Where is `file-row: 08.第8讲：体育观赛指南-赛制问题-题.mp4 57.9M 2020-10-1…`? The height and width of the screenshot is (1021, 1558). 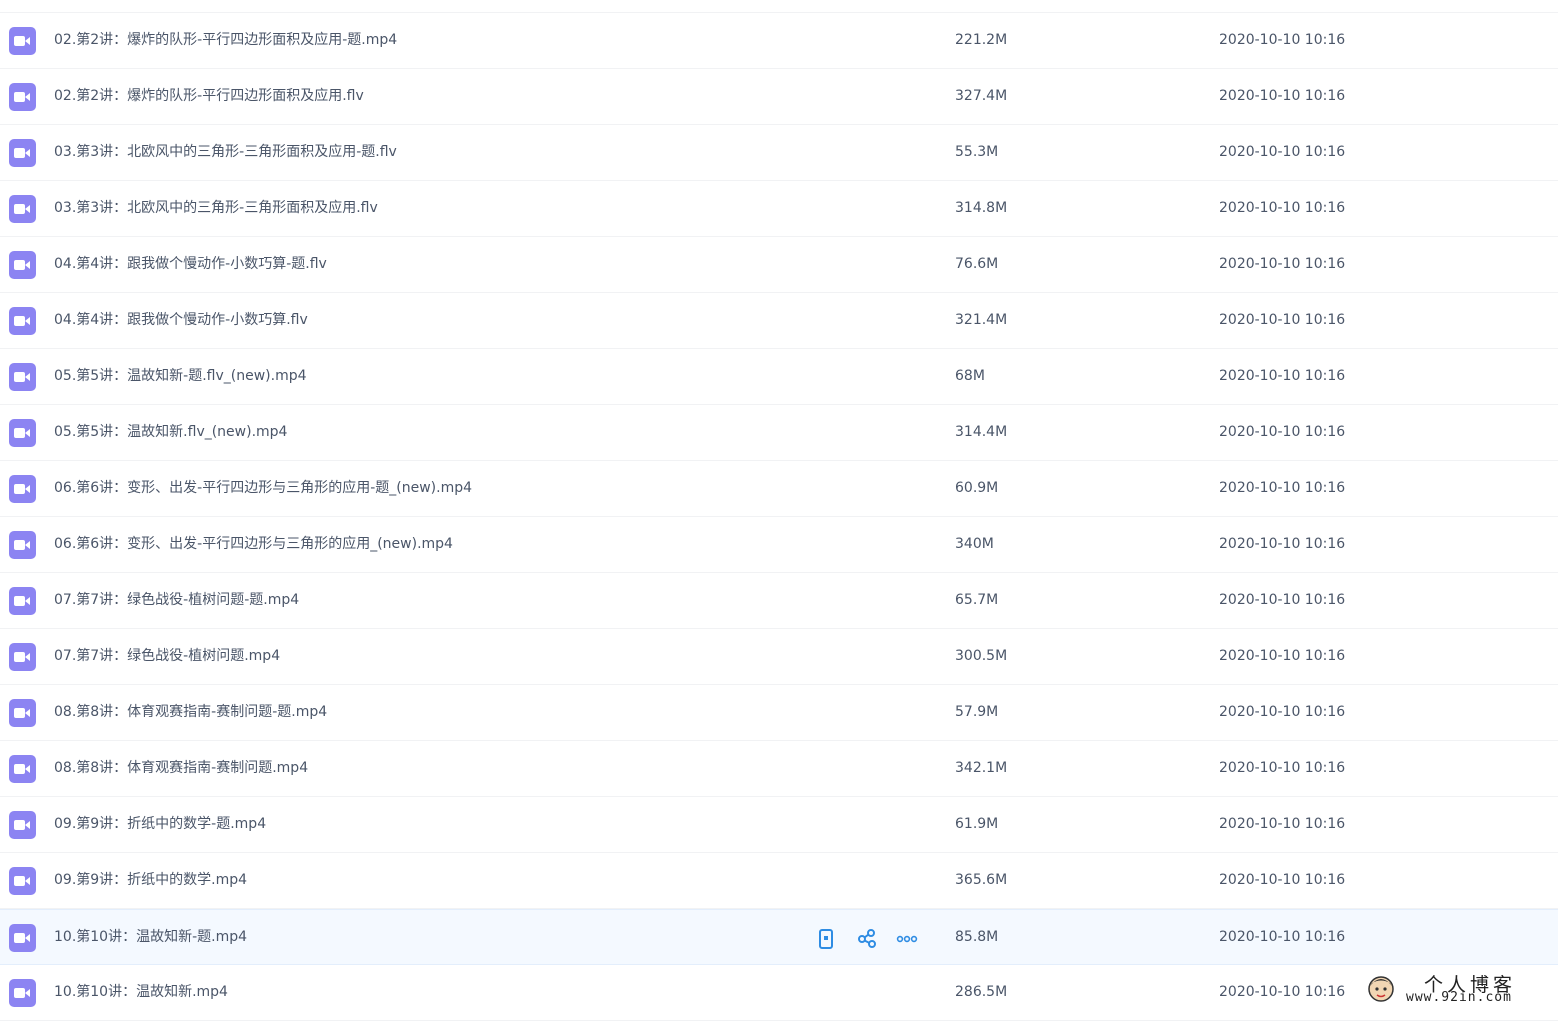 file-row: 08.第8讲：体育观赛指南-赛制问题-题.mp4 57.9M 2020-10-1… is located at coordinates (779, 713).